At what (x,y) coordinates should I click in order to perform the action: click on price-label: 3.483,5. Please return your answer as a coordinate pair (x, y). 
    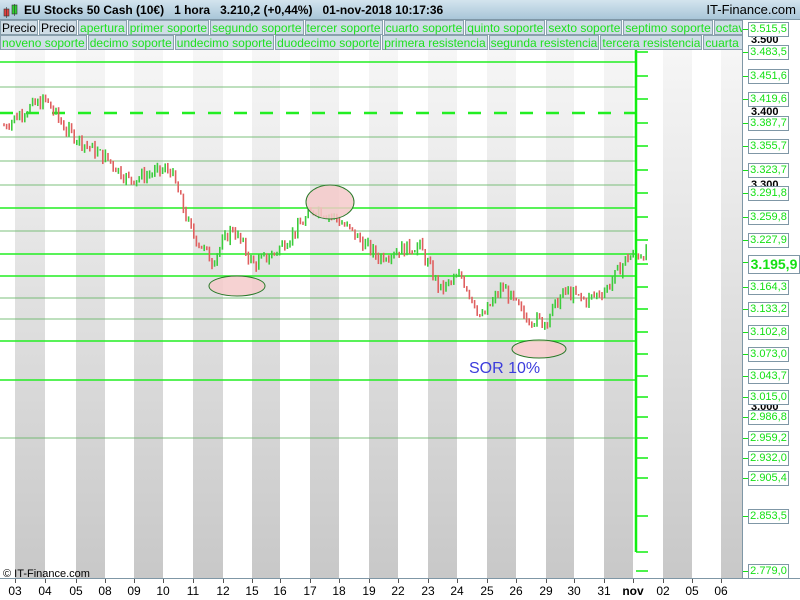
    Looking at the image, I should click on (766, 52).